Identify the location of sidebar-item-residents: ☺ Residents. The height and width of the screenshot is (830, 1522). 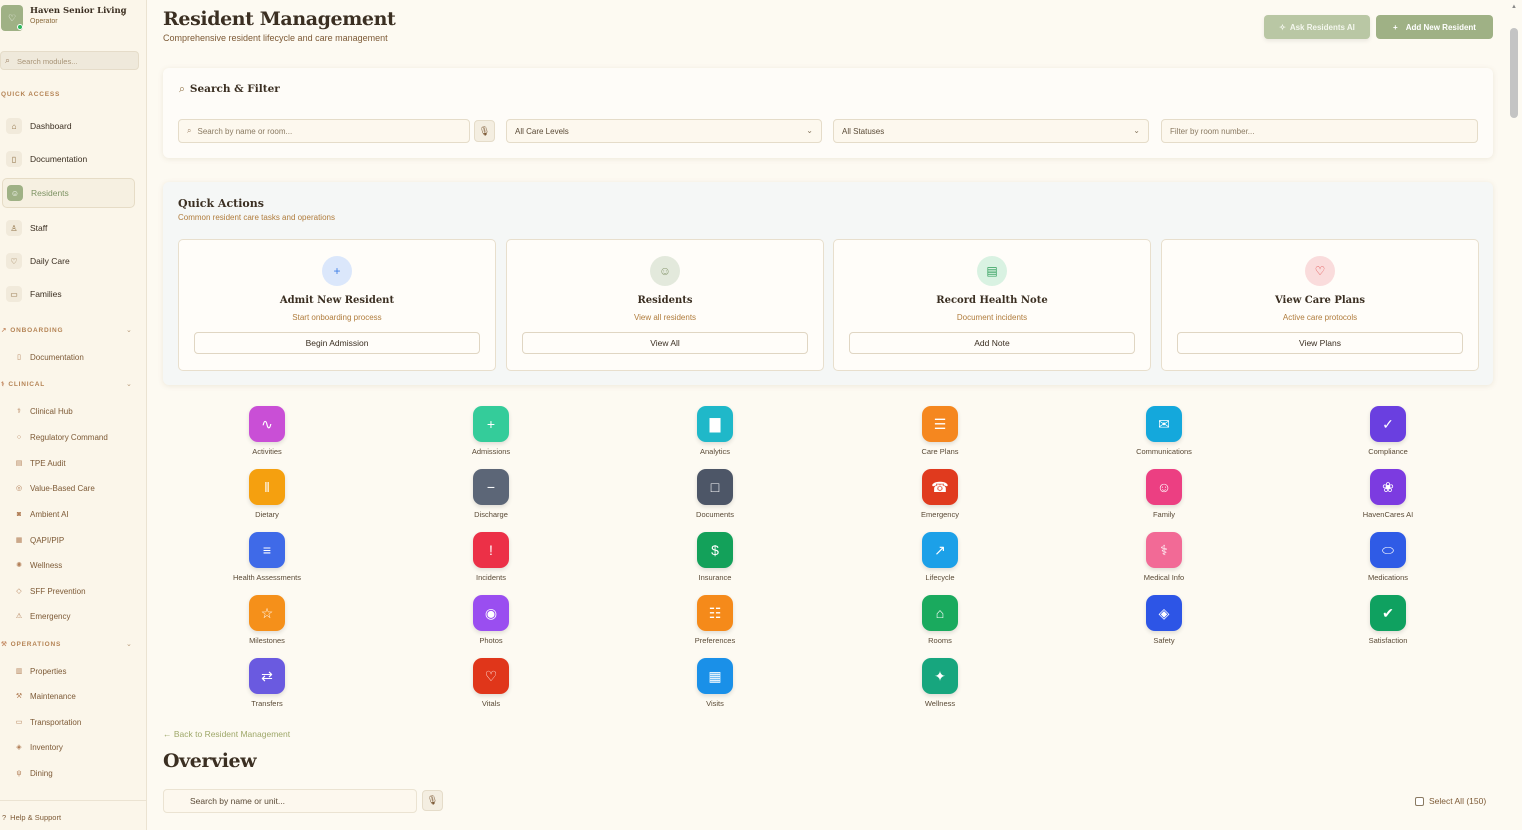
(68, 193).